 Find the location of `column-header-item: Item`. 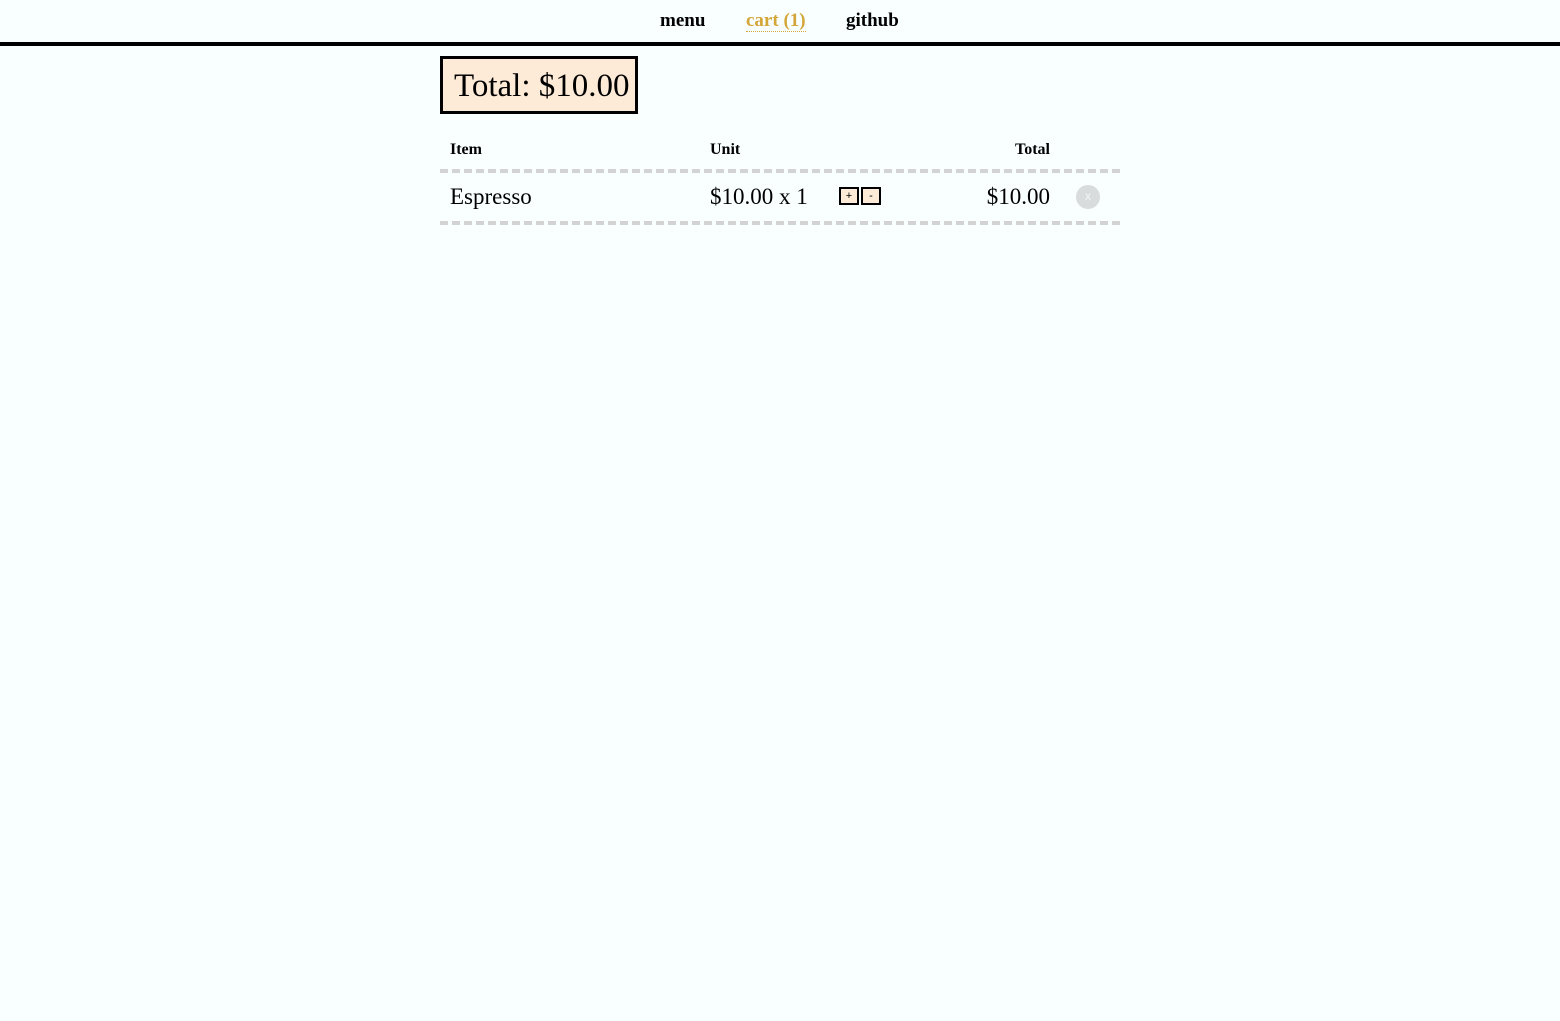

column-header-item: Item is located at coordinates (466, 149).